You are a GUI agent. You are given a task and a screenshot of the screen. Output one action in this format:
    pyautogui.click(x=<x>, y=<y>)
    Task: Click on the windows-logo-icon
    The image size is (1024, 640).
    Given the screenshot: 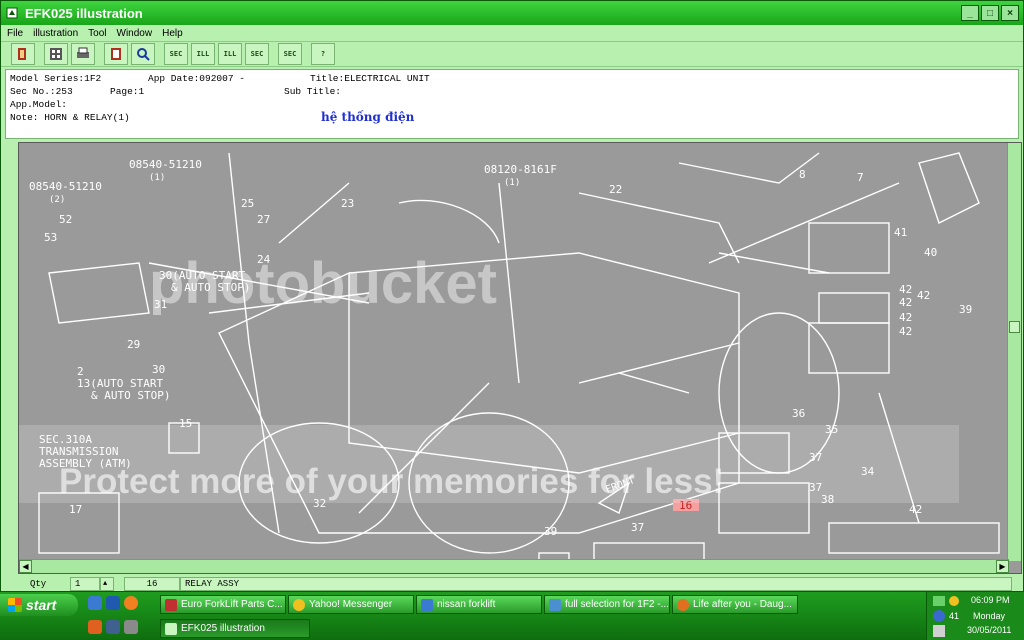 What is the action you would take?
    pyautogui.click(x=15, y=605)
    